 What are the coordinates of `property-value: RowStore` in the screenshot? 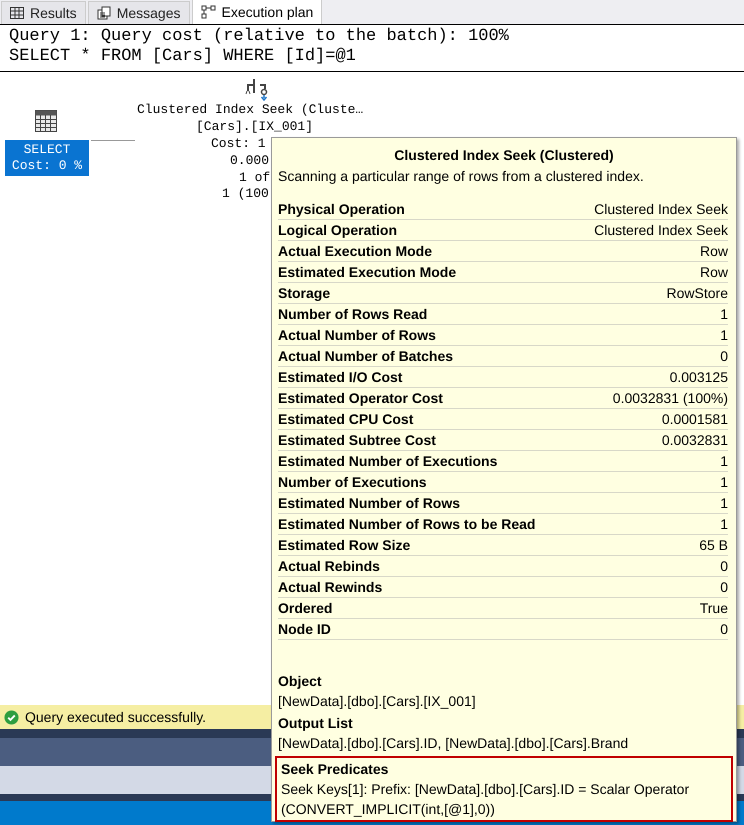 It's located at (697, 293).